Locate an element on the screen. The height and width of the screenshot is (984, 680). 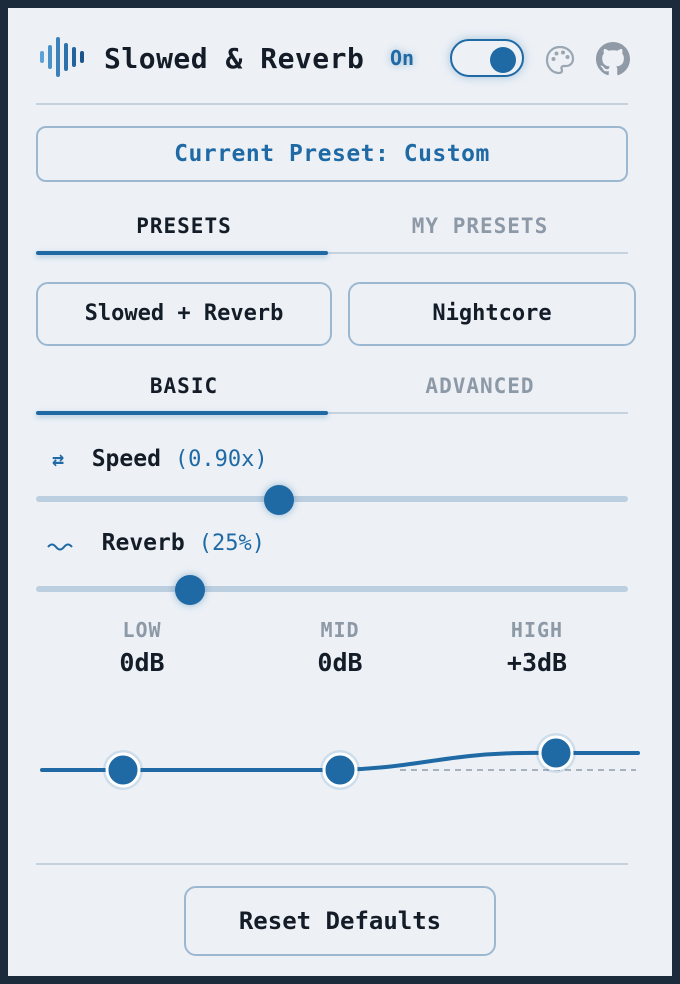
reset-defaults-button: Reset Defaults is located at coordinates (340, 921).